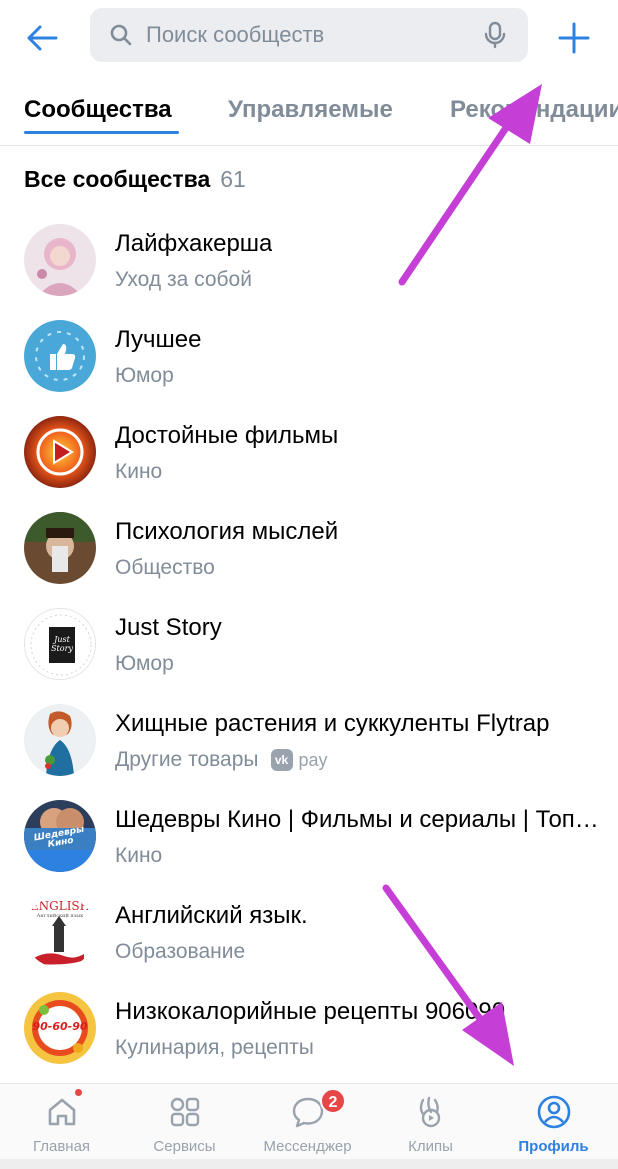 This screenshot has height=1169, width=618. Describe the element at coordinates (495, 35) in the screenshot. I see `microphone-icon` at that location.